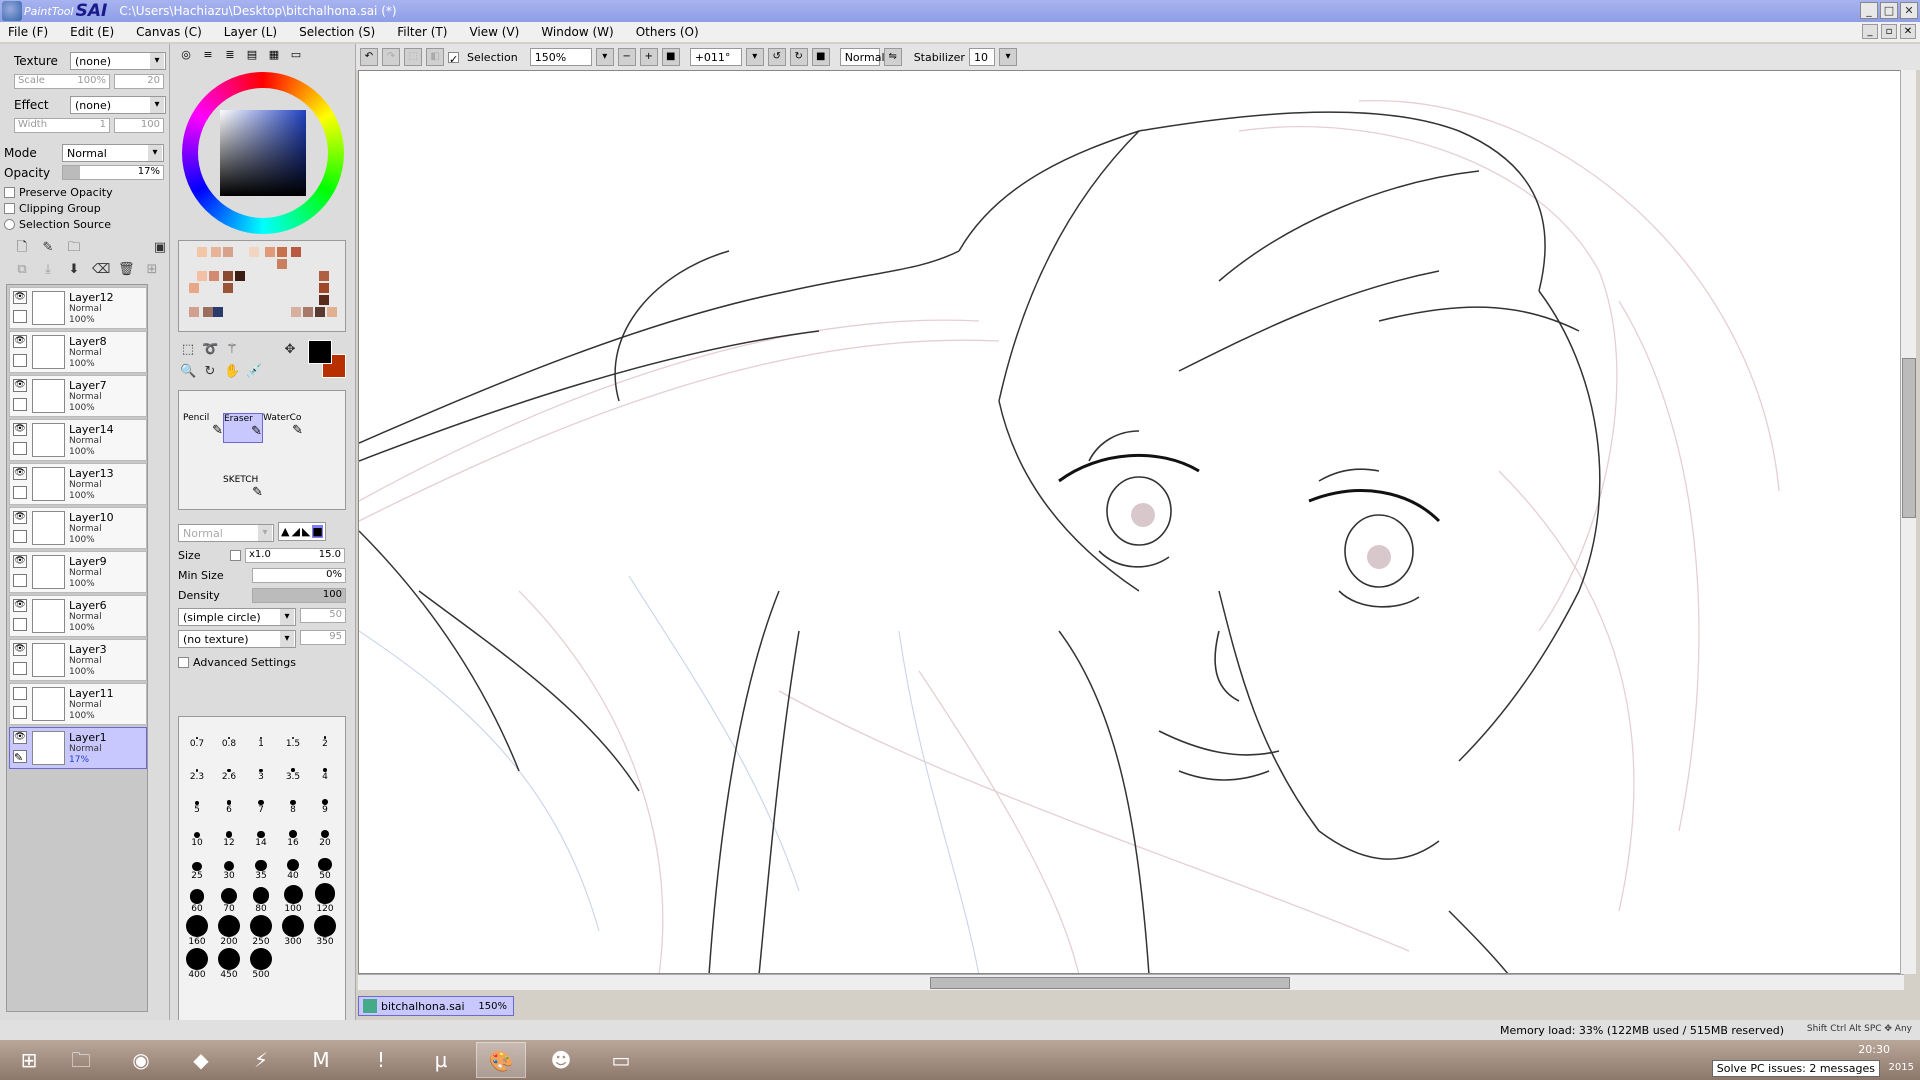 This screenshot has height=1080, width=1920. What do you see at coordinates (1110, 983) in the screenshot?
I see `horizontal-scroll-thumb` at bounding box center [1110, 983].